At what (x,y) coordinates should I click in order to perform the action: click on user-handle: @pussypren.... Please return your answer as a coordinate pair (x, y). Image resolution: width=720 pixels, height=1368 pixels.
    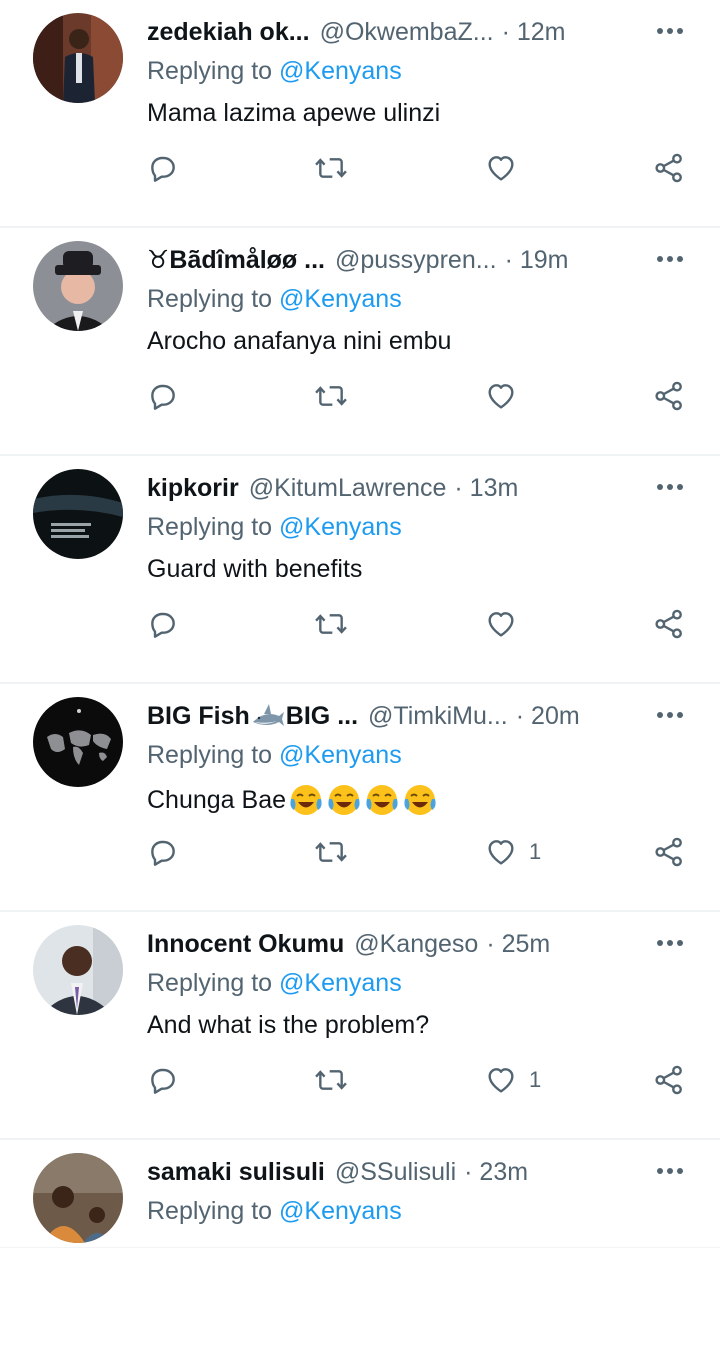
    Looking at the image, I should click on (416, 260).